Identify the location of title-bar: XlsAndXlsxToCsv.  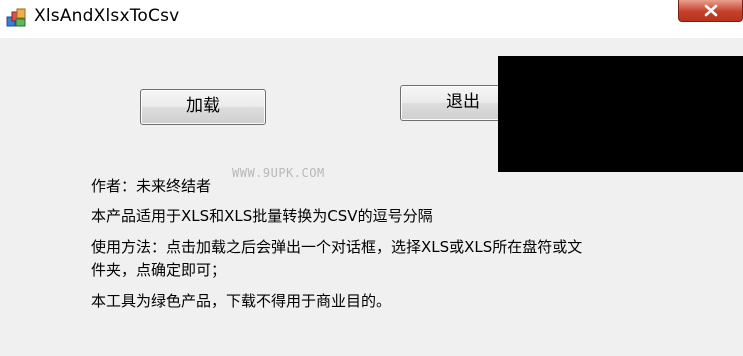
(371, 19).